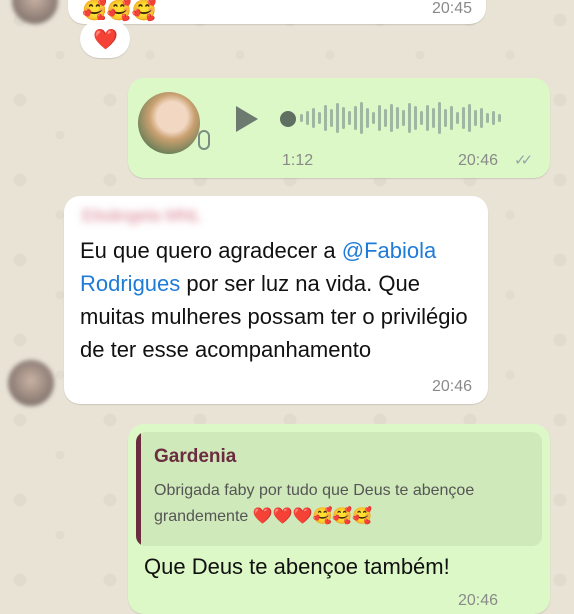 The width and height of the screenshot is (574, 614). What do you see at coordinates (141, 216) in the screenshot?
I see `sender-name: Elisângela MNL` at bounding box center [141, 216].